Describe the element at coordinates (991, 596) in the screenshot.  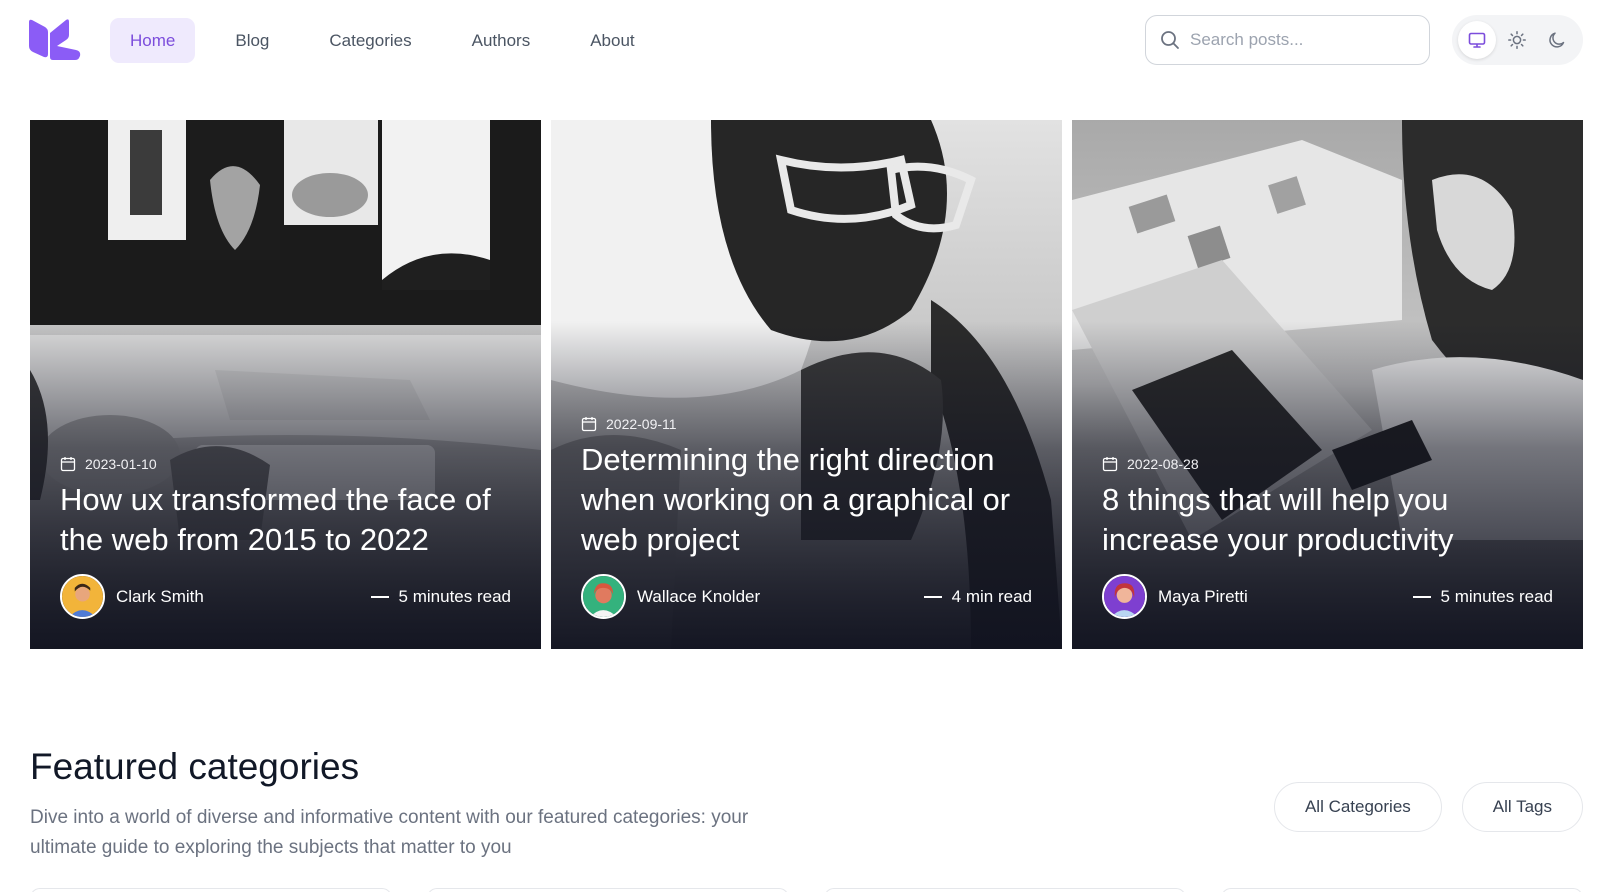
I see `read-time-text: 4 min read` at that location.